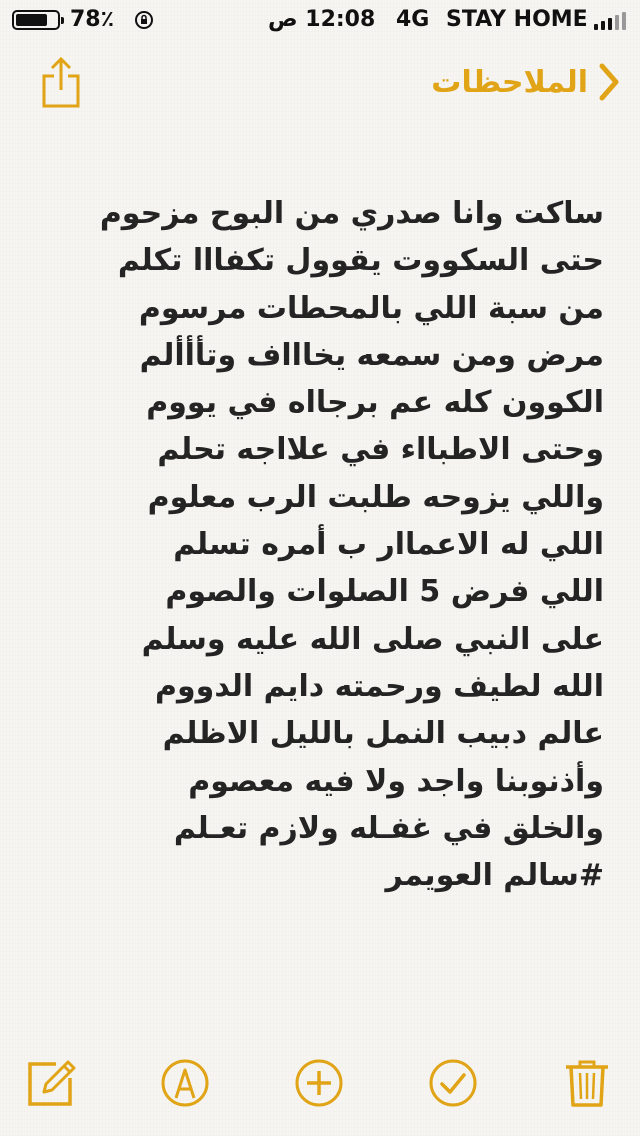 This screenshot has height=1136, width=640. What do you see at coordinates (375, 403) in the screenshot?
I see `note-line: الكوون كله عم برجااه في يووم` at bounding box center [375, 403].